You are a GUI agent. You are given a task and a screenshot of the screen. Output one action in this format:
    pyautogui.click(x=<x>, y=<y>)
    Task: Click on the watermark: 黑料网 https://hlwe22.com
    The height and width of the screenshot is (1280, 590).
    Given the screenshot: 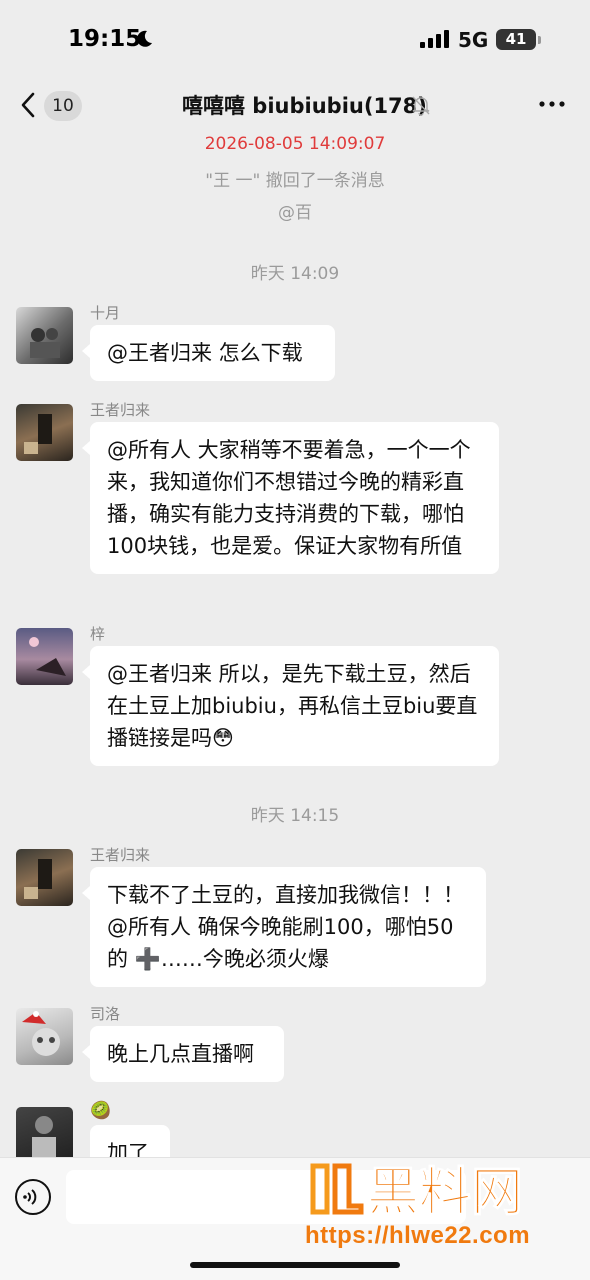 What is the action you would take?
    pyautogui.click(x=445, y=1205)
    